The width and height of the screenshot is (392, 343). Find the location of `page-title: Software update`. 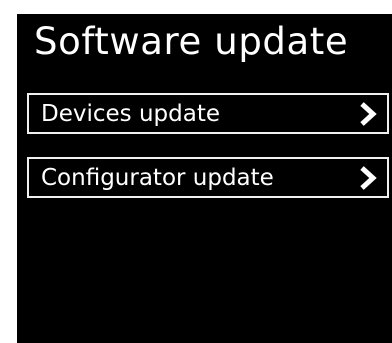

page-title: Software update is located at coordinates (191, 41).